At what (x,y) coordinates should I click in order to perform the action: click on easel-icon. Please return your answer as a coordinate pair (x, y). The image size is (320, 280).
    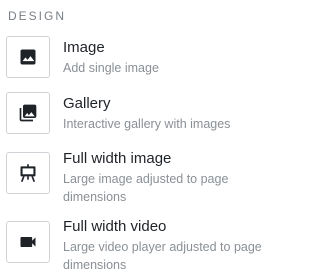
    Looking at the image, I should click on (28, 173).